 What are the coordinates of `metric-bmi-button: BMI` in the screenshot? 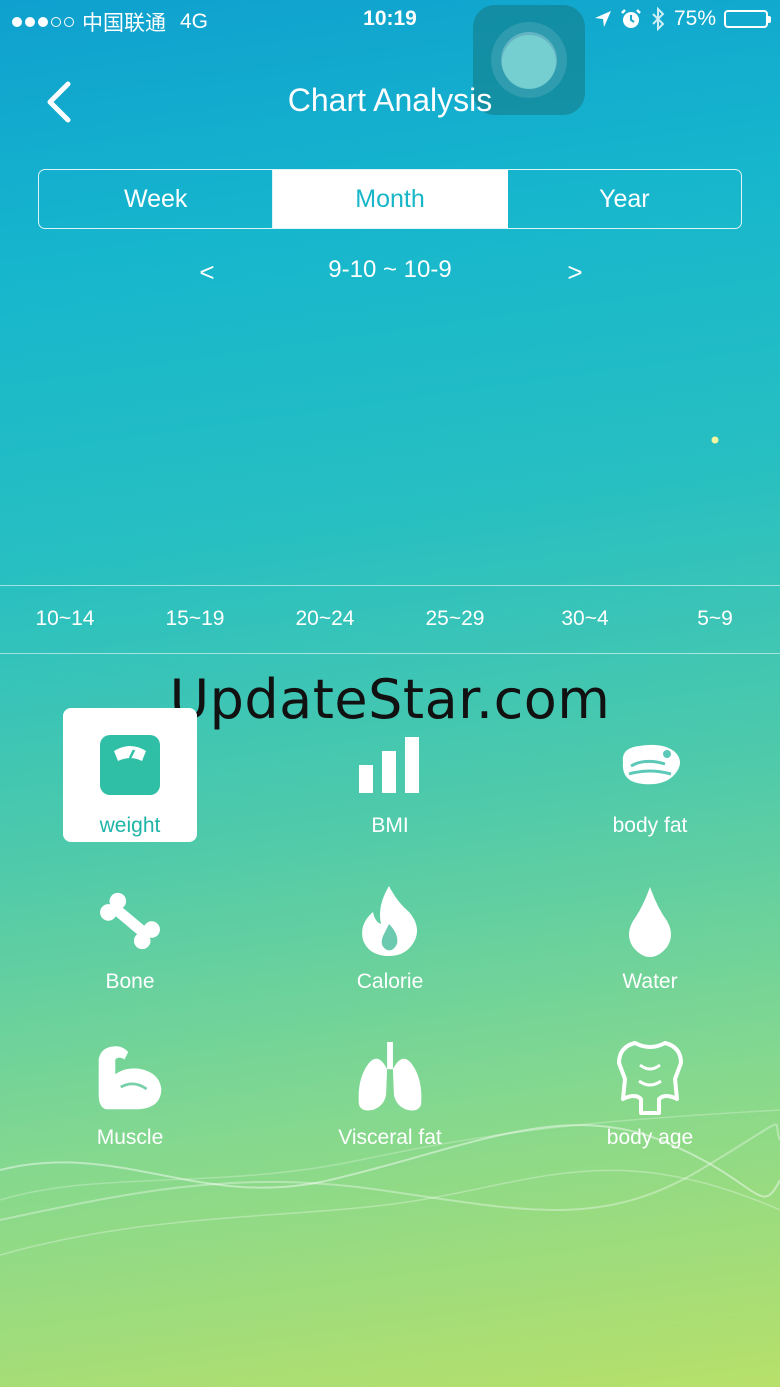 It's located at (390, 775).